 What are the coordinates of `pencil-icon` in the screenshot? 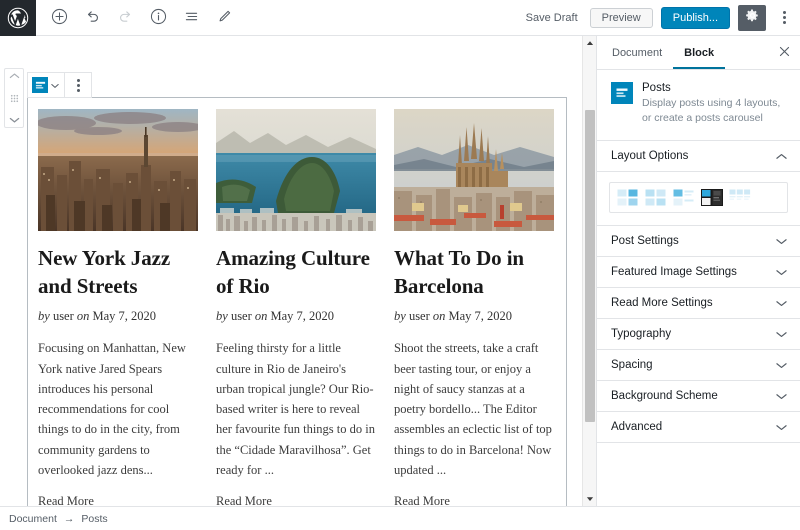 It's located at (224, 18).